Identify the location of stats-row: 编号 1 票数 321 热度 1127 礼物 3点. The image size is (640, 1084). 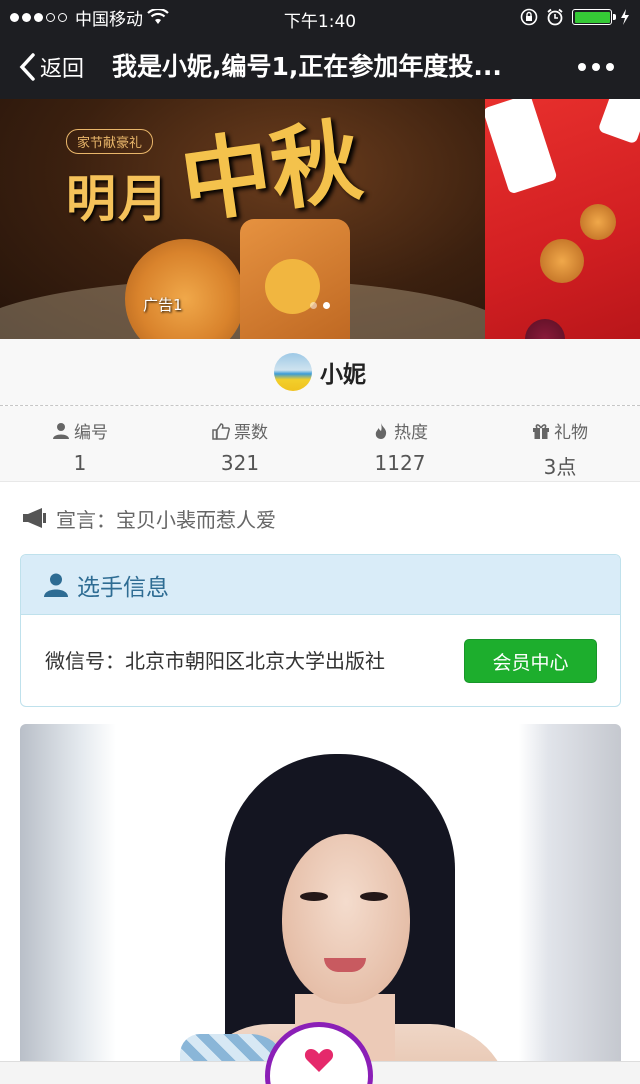
(320, 444).